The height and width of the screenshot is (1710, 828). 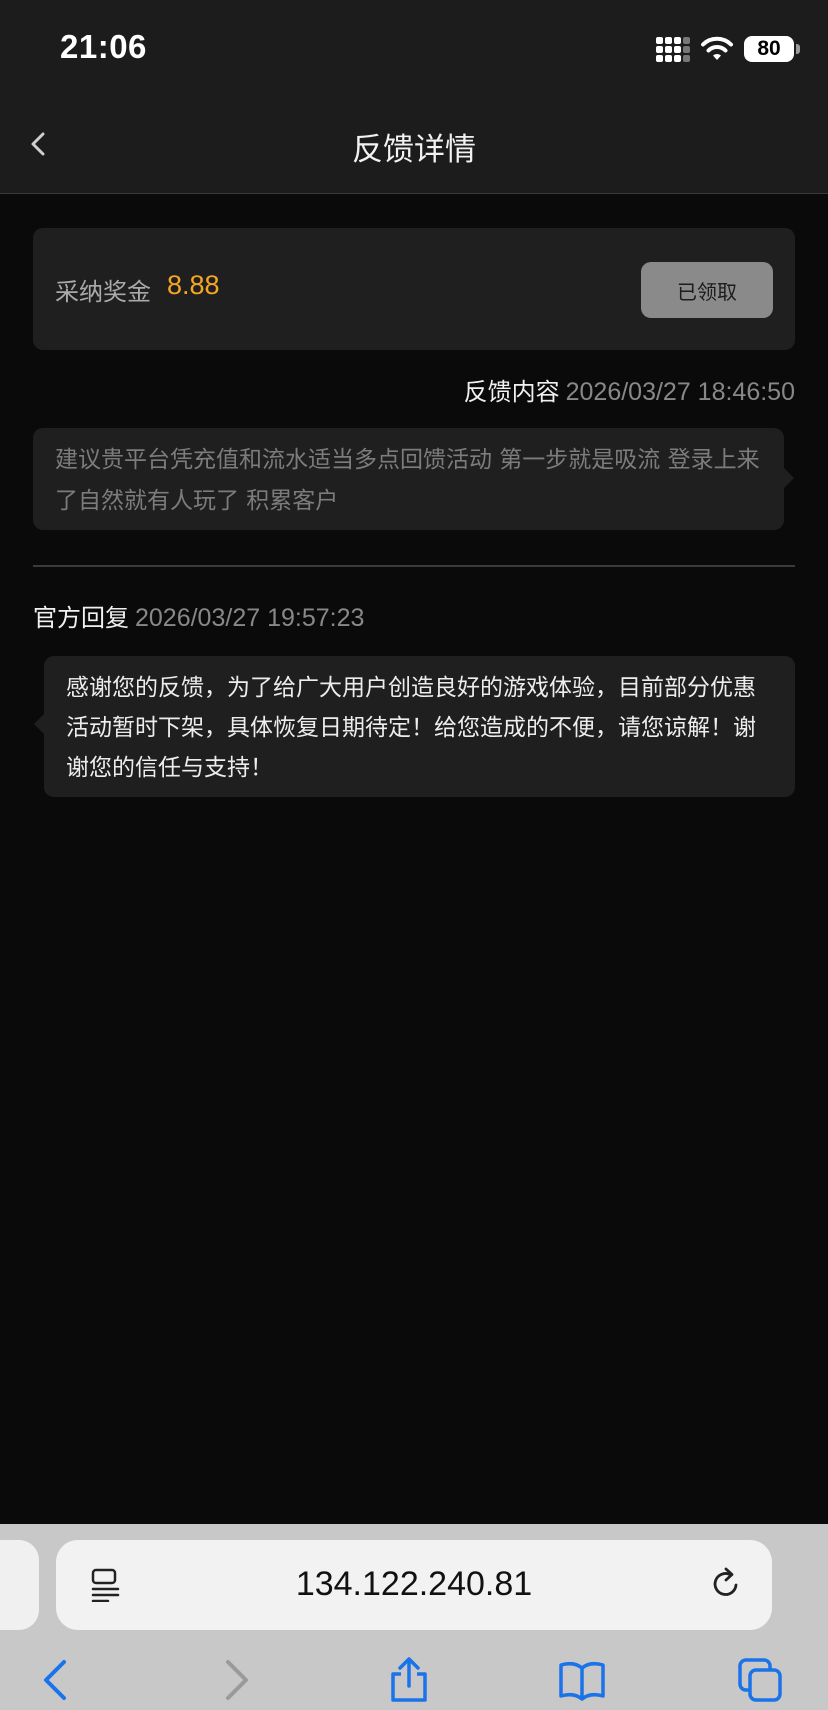 I want to click on feedback-time: 2026/03/27 18:46:50, so click(x=680, y=392).